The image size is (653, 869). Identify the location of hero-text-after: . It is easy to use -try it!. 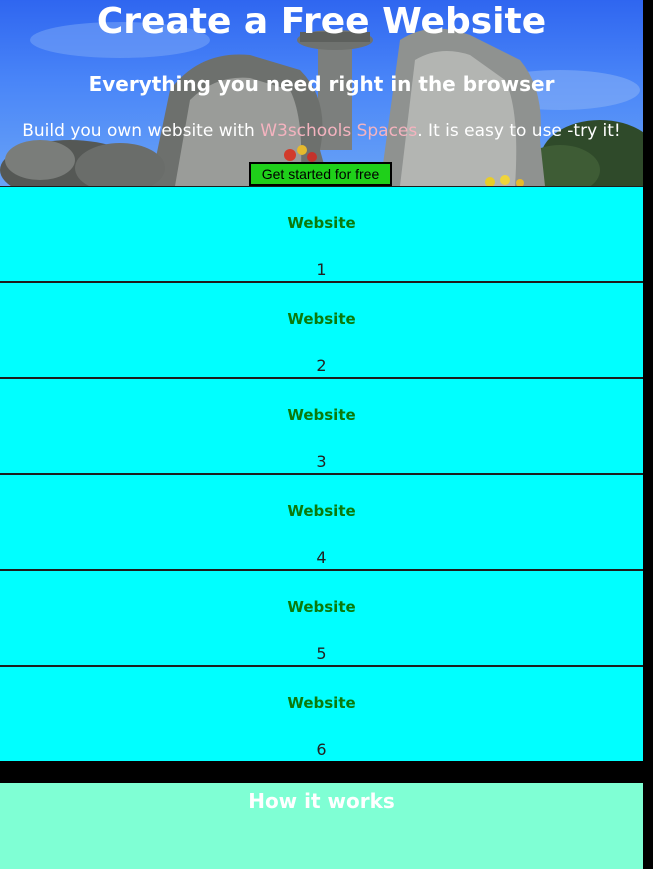
(519, 131).